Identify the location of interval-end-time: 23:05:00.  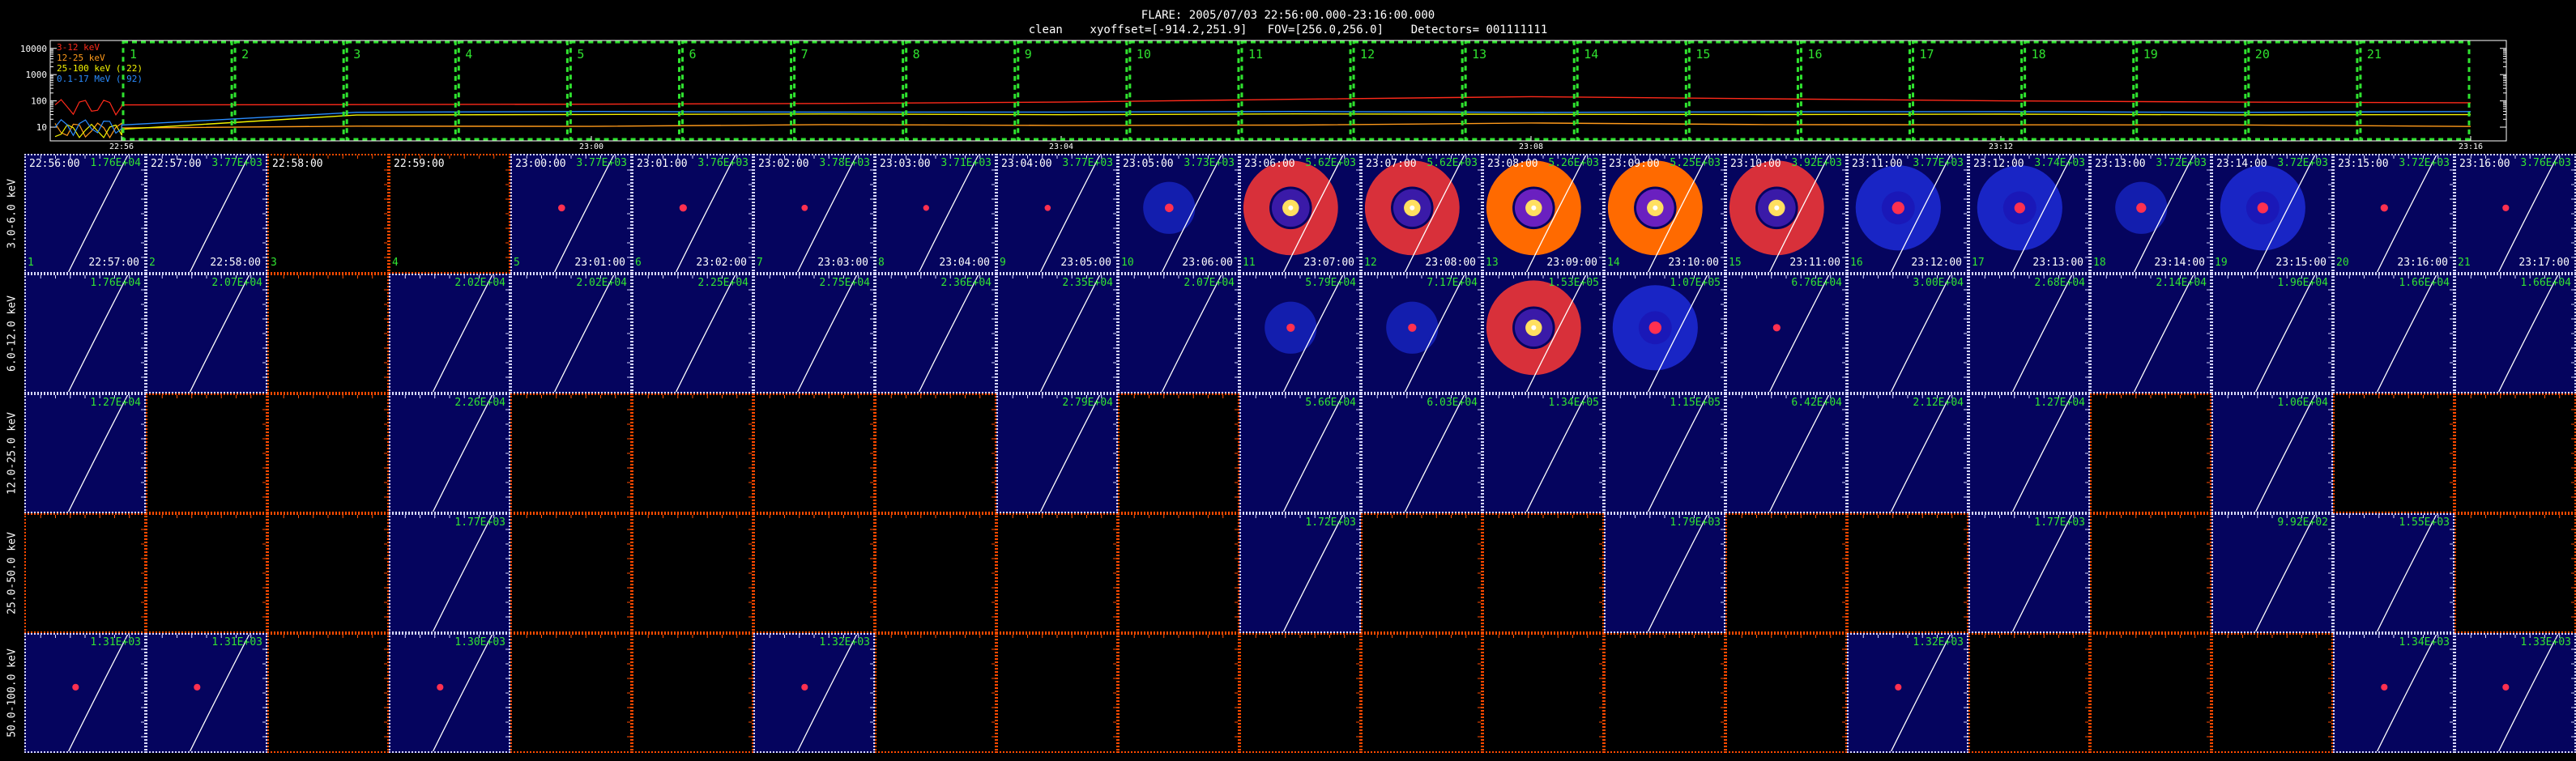
(1085, 263).